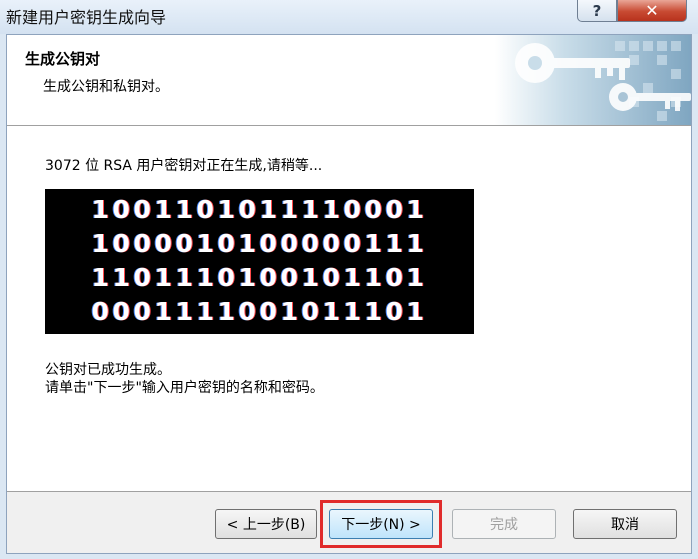  Describe the element at coordinates (259, 243) in the screenshot. I see `bit-row: 1000010100000111` at that location.